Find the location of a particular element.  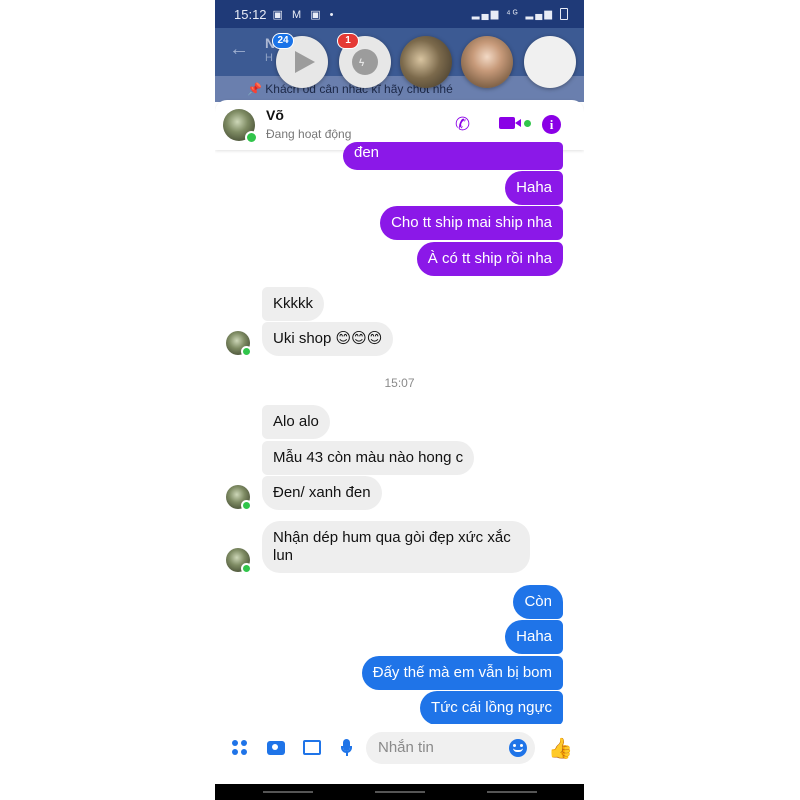

nav-home is located at coordinates (400, 792).